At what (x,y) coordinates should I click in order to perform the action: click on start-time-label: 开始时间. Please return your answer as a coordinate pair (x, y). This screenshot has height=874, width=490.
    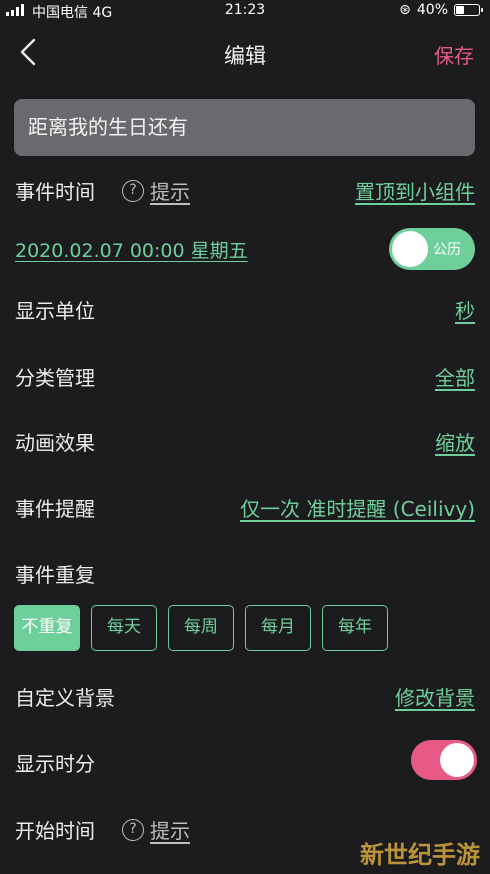
    Looking at the image, I should click on (55, 831).